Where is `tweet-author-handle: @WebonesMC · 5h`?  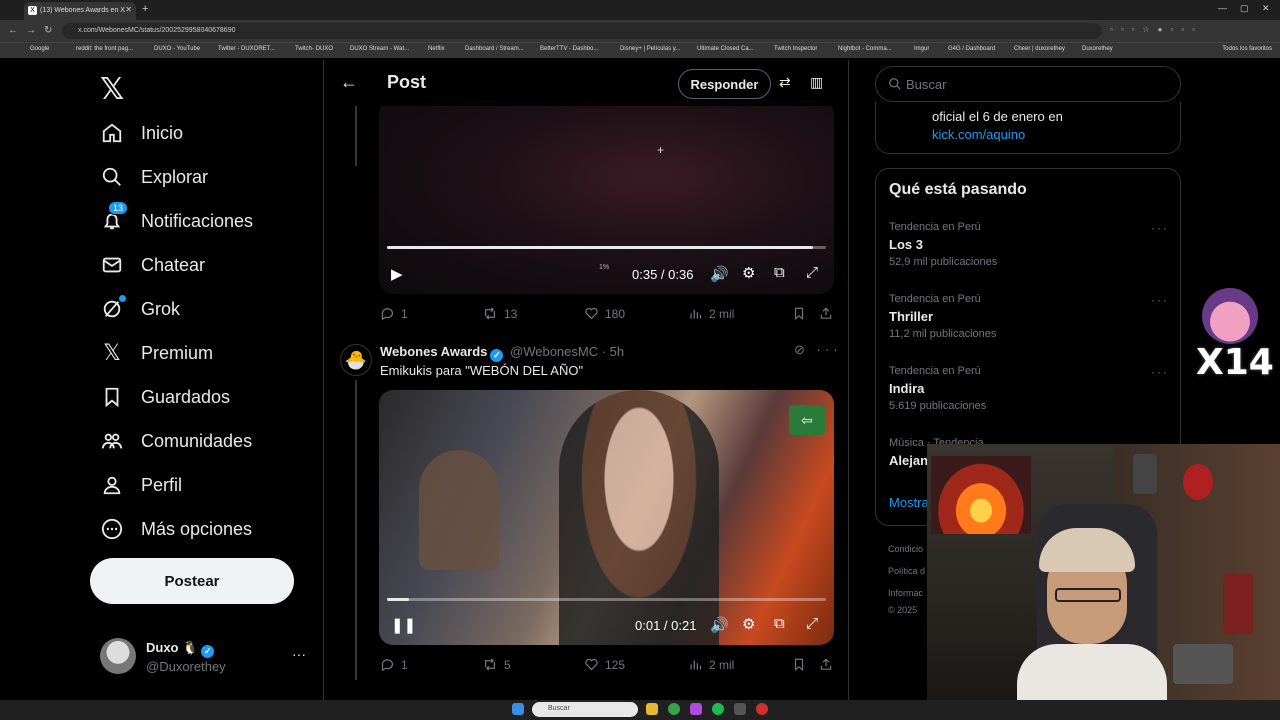
tweet-author-handle: @WebonesMC · 5h is located at coordinates (567, 351).